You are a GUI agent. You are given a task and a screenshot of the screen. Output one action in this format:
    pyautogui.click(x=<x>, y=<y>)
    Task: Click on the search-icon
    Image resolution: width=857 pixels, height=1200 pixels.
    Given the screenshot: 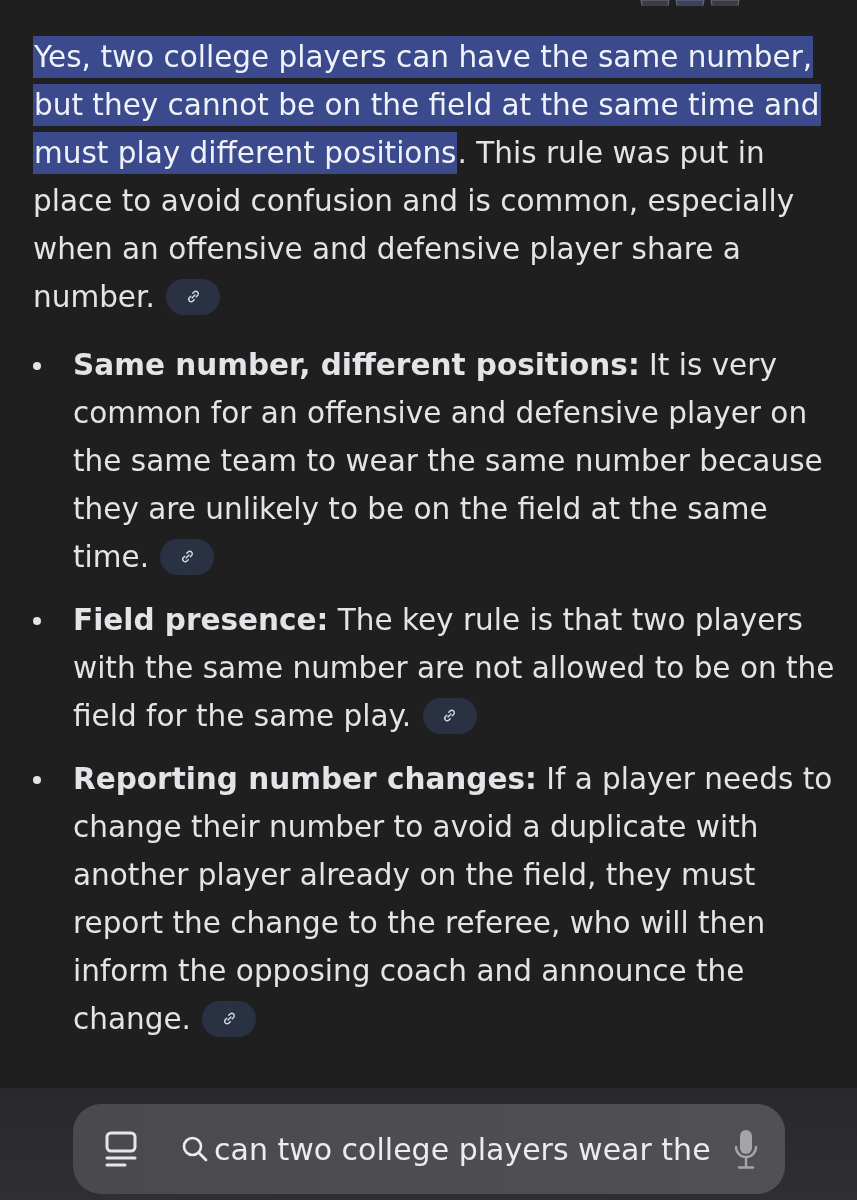 What is the action you would take?
    pyautogui.click(x=195, y=1149)
    